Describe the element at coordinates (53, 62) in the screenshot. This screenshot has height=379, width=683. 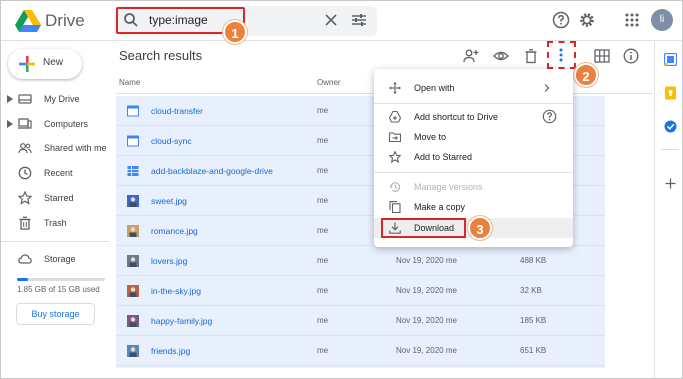
I see `new-button-label: New` at that location.